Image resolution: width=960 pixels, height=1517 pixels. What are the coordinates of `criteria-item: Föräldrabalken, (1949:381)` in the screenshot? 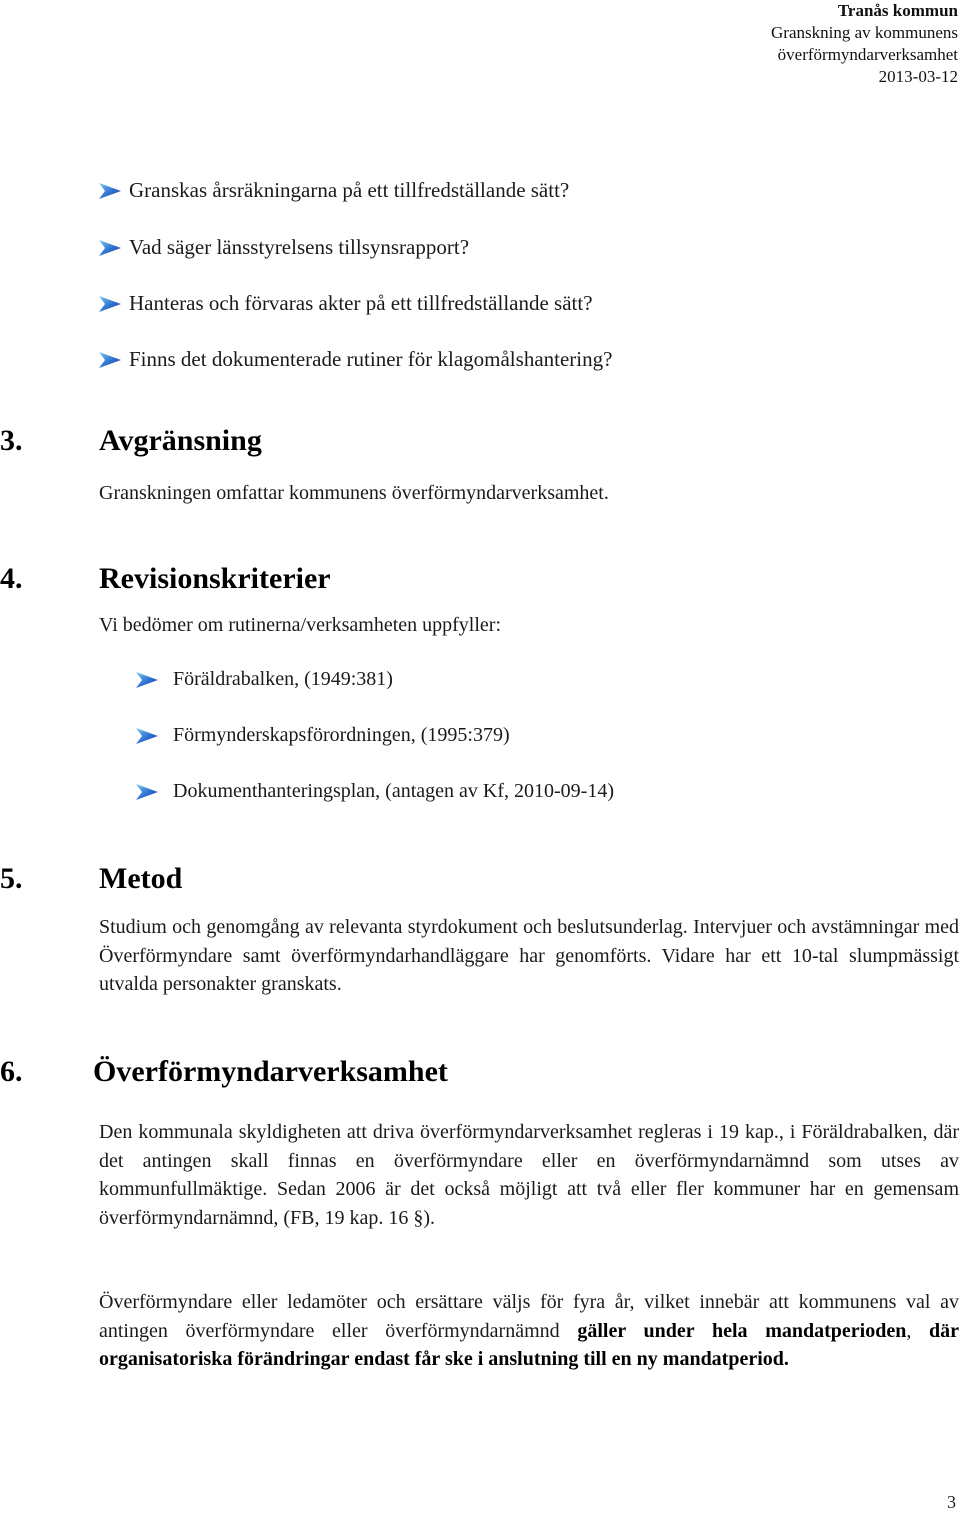 It's located at (264, 679).